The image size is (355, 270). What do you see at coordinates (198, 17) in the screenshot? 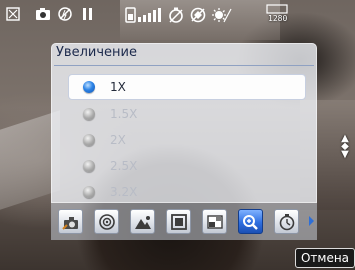
I see `stabilizer-off-icon` at bounding box center [198, 17].